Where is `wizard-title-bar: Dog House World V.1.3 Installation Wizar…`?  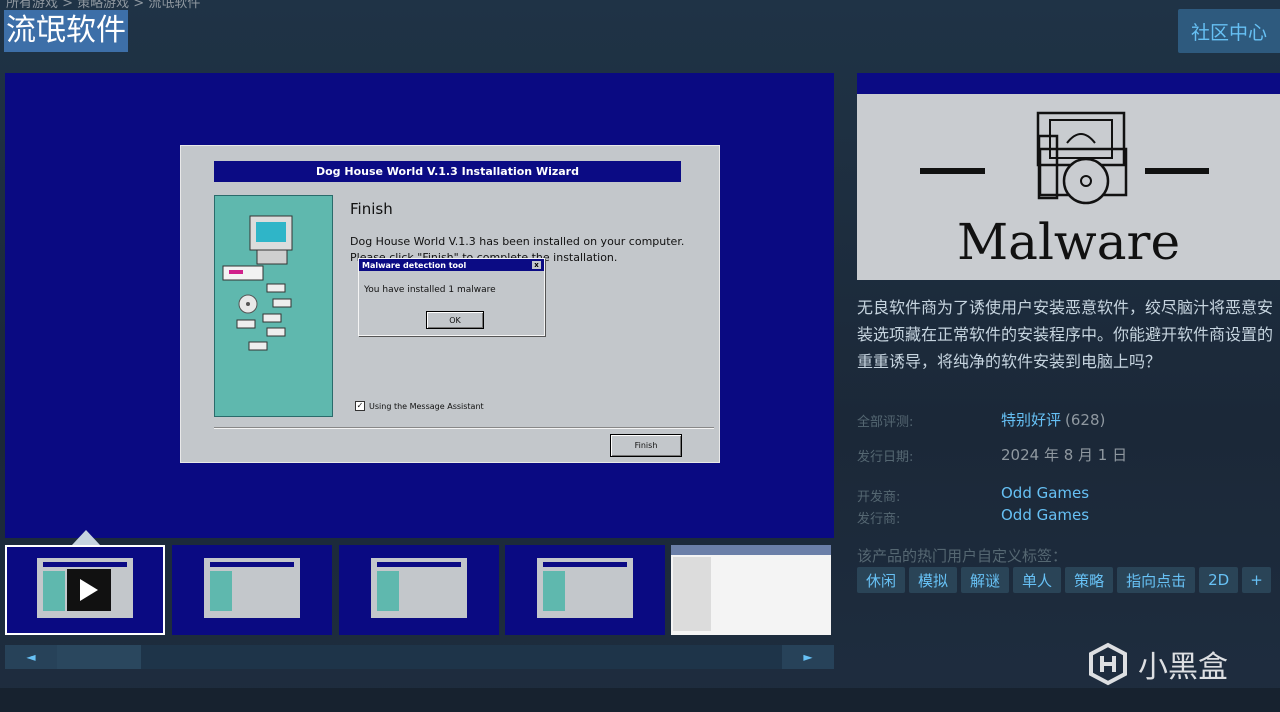
wizard-title-bar: Dog House World V.1.3 Installation Wizar… is located at coordinates (447, 171).